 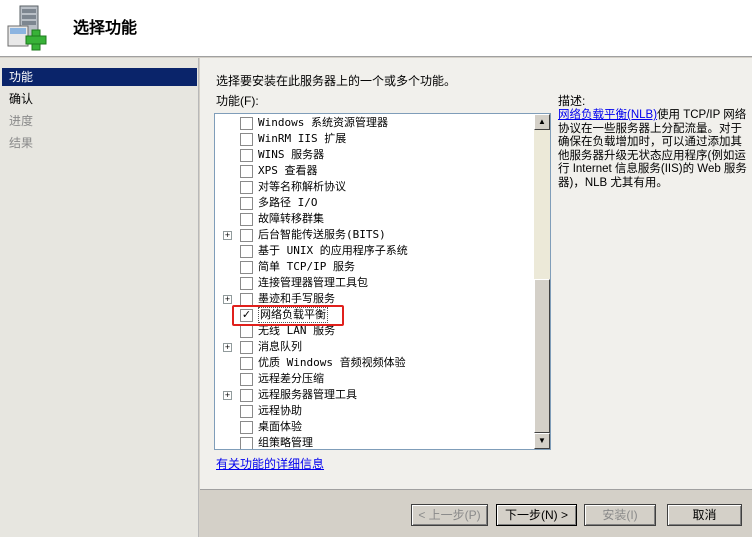 I want to click on feature-row: WinRM IIS 扩展, so click(x=374, y=139).